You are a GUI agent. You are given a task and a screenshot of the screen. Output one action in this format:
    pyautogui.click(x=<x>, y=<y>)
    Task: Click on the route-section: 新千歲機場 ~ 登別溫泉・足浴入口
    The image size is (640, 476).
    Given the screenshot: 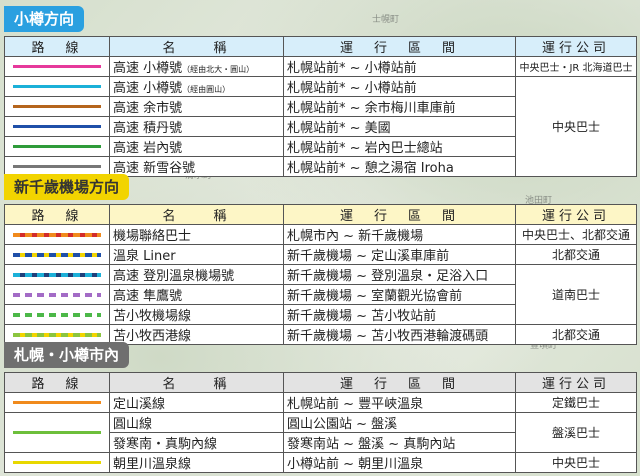 What is the action you would take?
    pyautogui.click(x=399, y=274)
    